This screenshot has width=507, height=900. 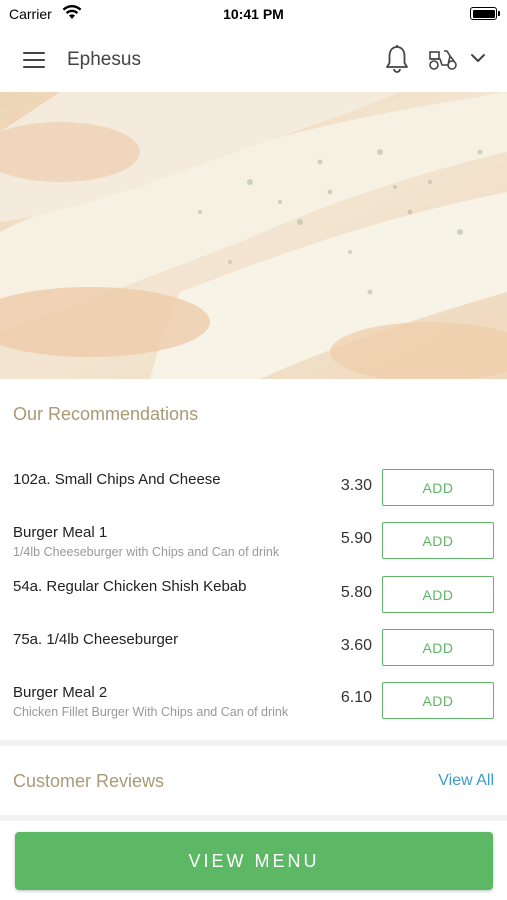 What do you see at coordinates (130, 586) in the screenshot?
I see `item-name: 54a. Regular Chicken Shish Kebab` at bounding box center [130, 586].